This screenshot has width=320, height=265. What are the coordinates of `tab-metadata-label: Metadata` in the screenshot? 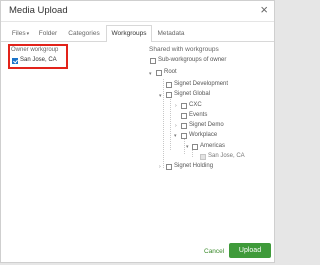 It's located at (171, 33).